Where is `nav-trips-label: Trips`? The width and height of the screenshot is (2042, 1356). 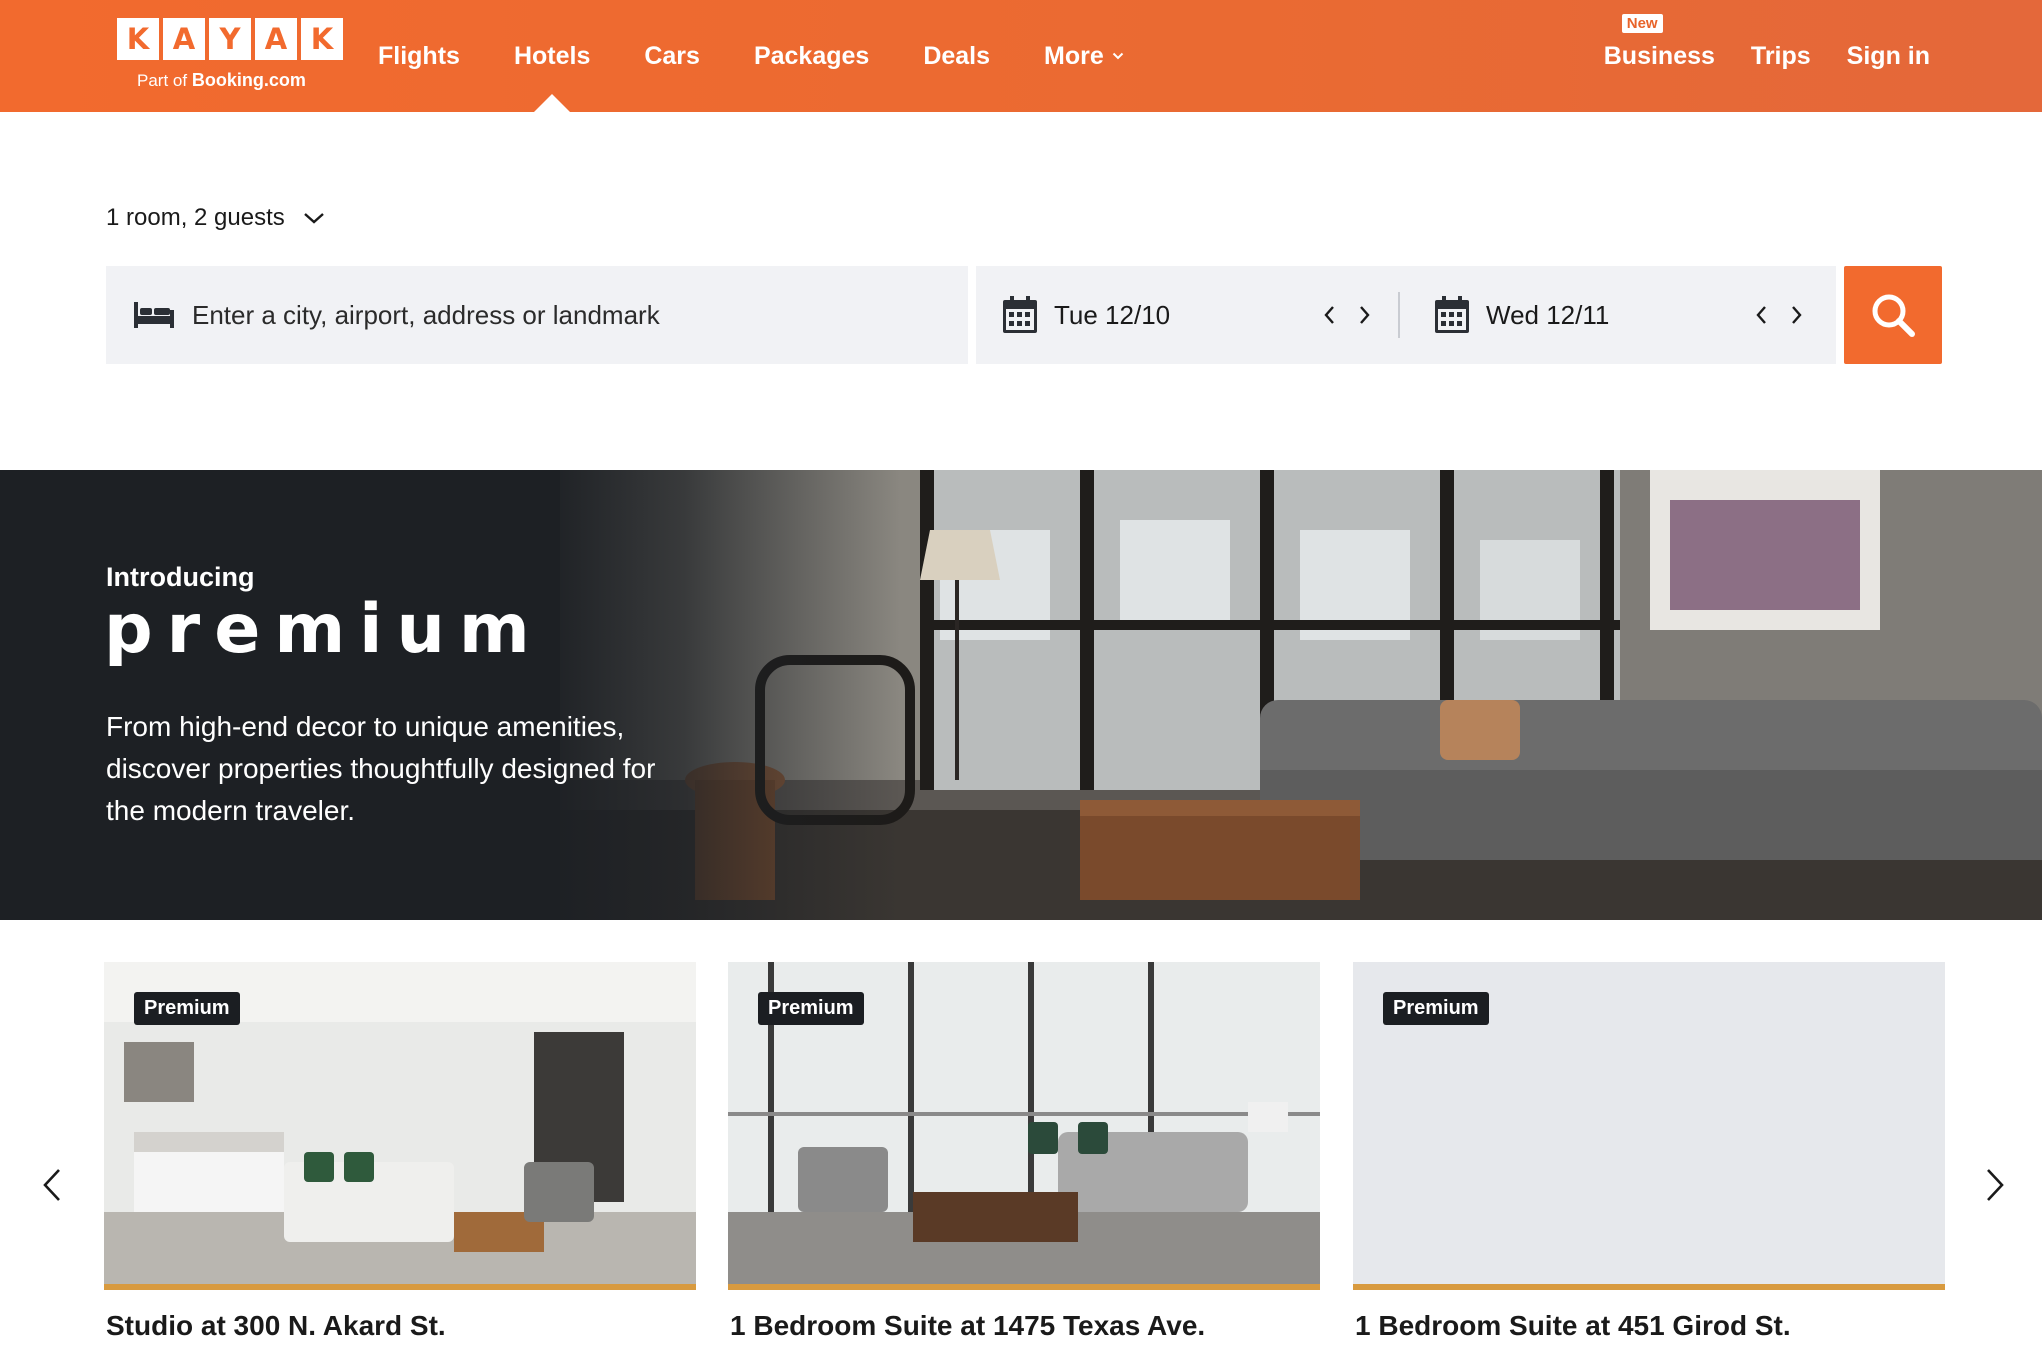 nav-trips-label: Trips is located at coordinates (1780, 55).